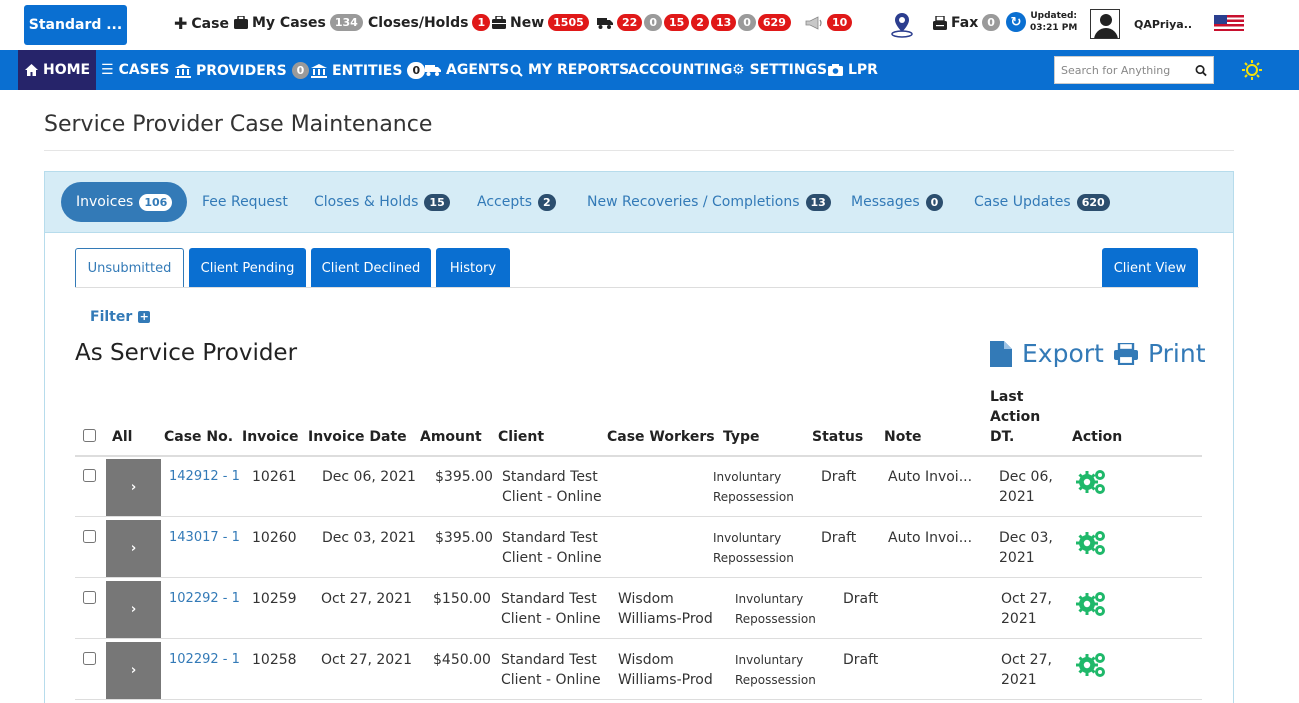 This screenshot has width=1299, height=703. What do you see at coordinates (247, 268) in the screenshot?
I see `subtab-client-pending: Client Pending` at bounding box center [247, 268].